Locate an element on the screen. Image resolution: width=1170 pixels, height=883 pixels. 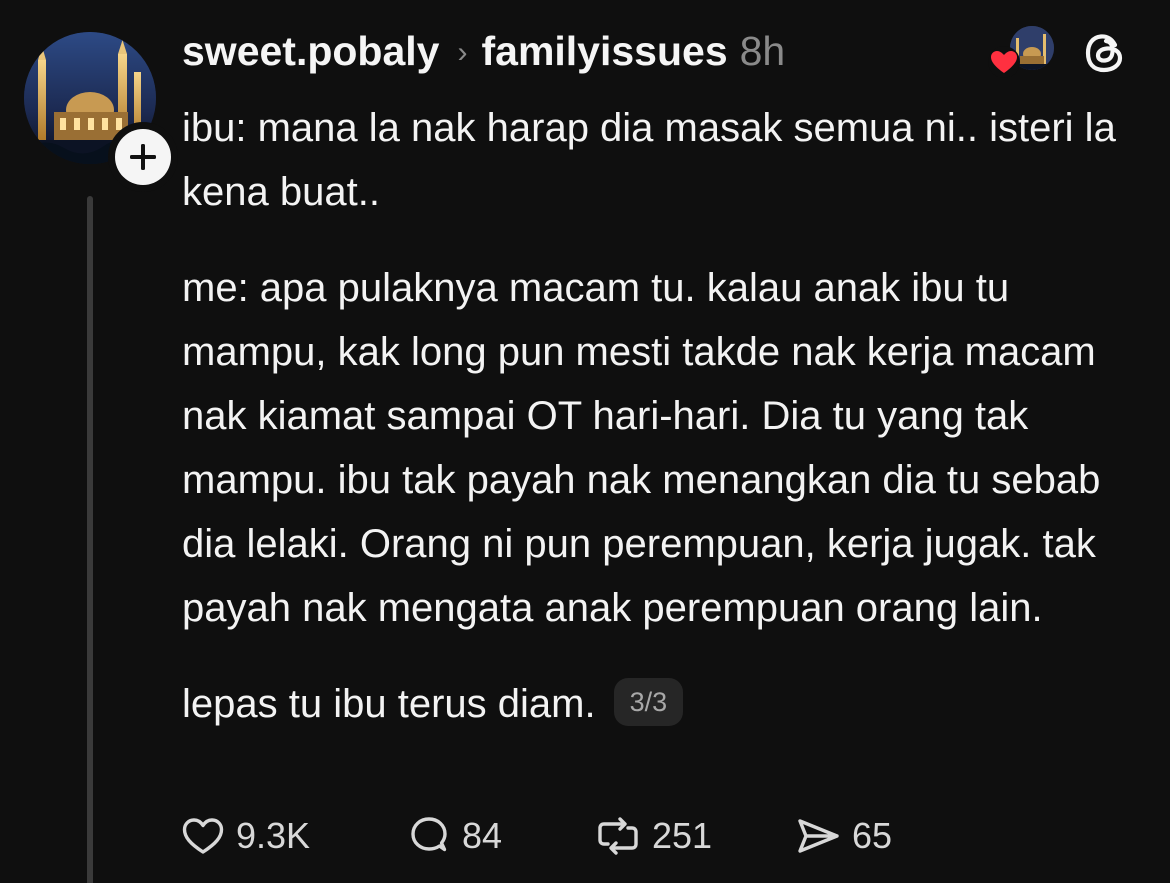
thread-connector-line is located at coordinates (90, 539).